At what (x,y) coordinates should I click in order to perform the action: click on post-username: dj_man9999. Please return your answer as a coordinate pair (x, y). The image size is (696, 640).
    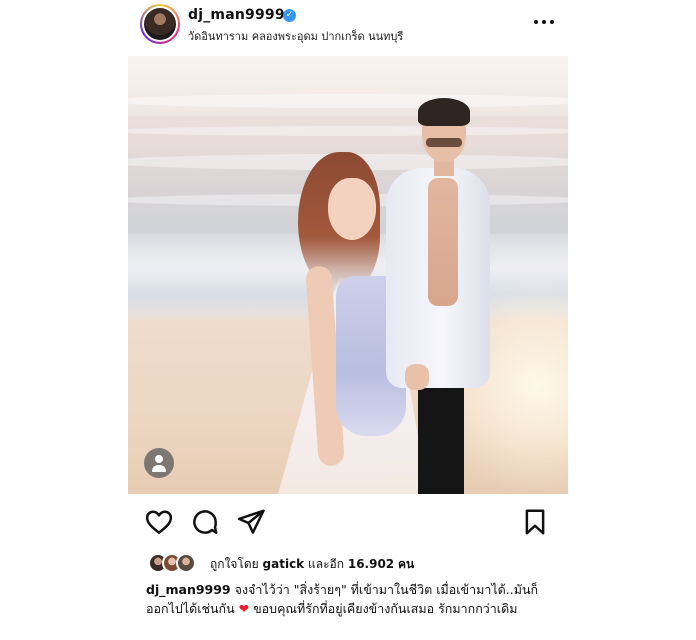
    Looking at the image, I should click on (236, 15).